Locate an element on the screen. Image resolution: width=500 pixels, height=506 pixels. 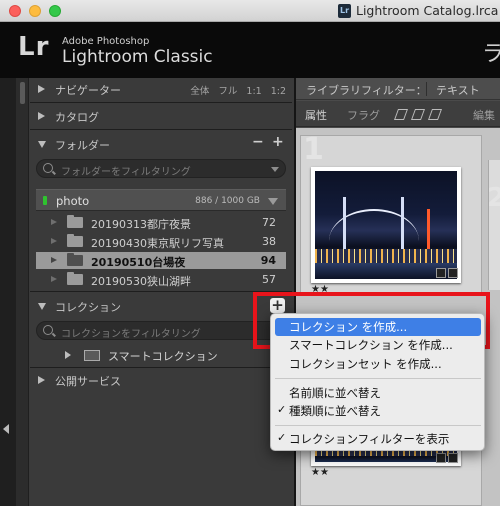
catalog-label: カタログ is located at coordinates (77, 117).